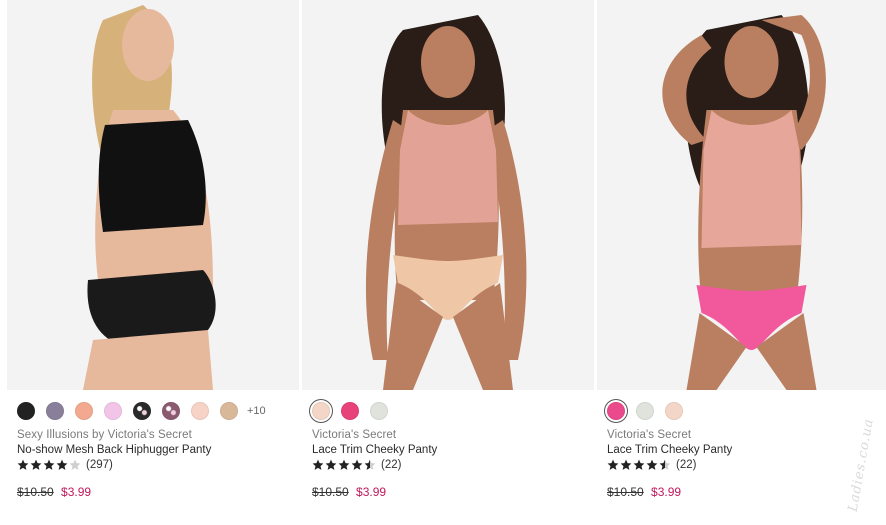 This screenshot has width=886, height=525. I want to click on product-name: No-show Mesh Back Hiphugger Panty, so click(114, 450).